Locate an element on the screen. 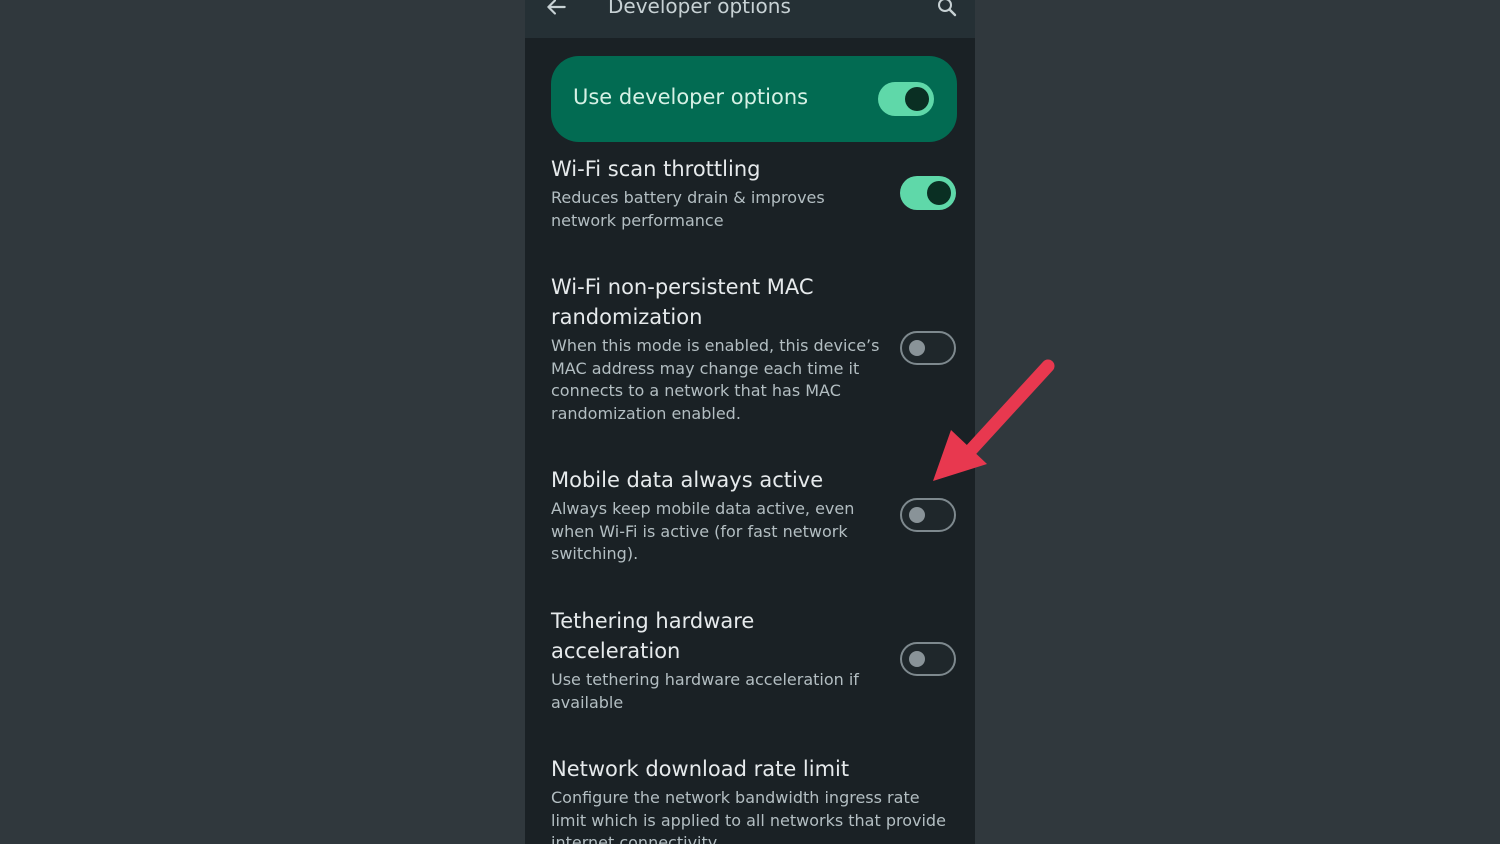 The image size is (1500, 844). app-bar: Developer options is located at coordinates (750, 19).